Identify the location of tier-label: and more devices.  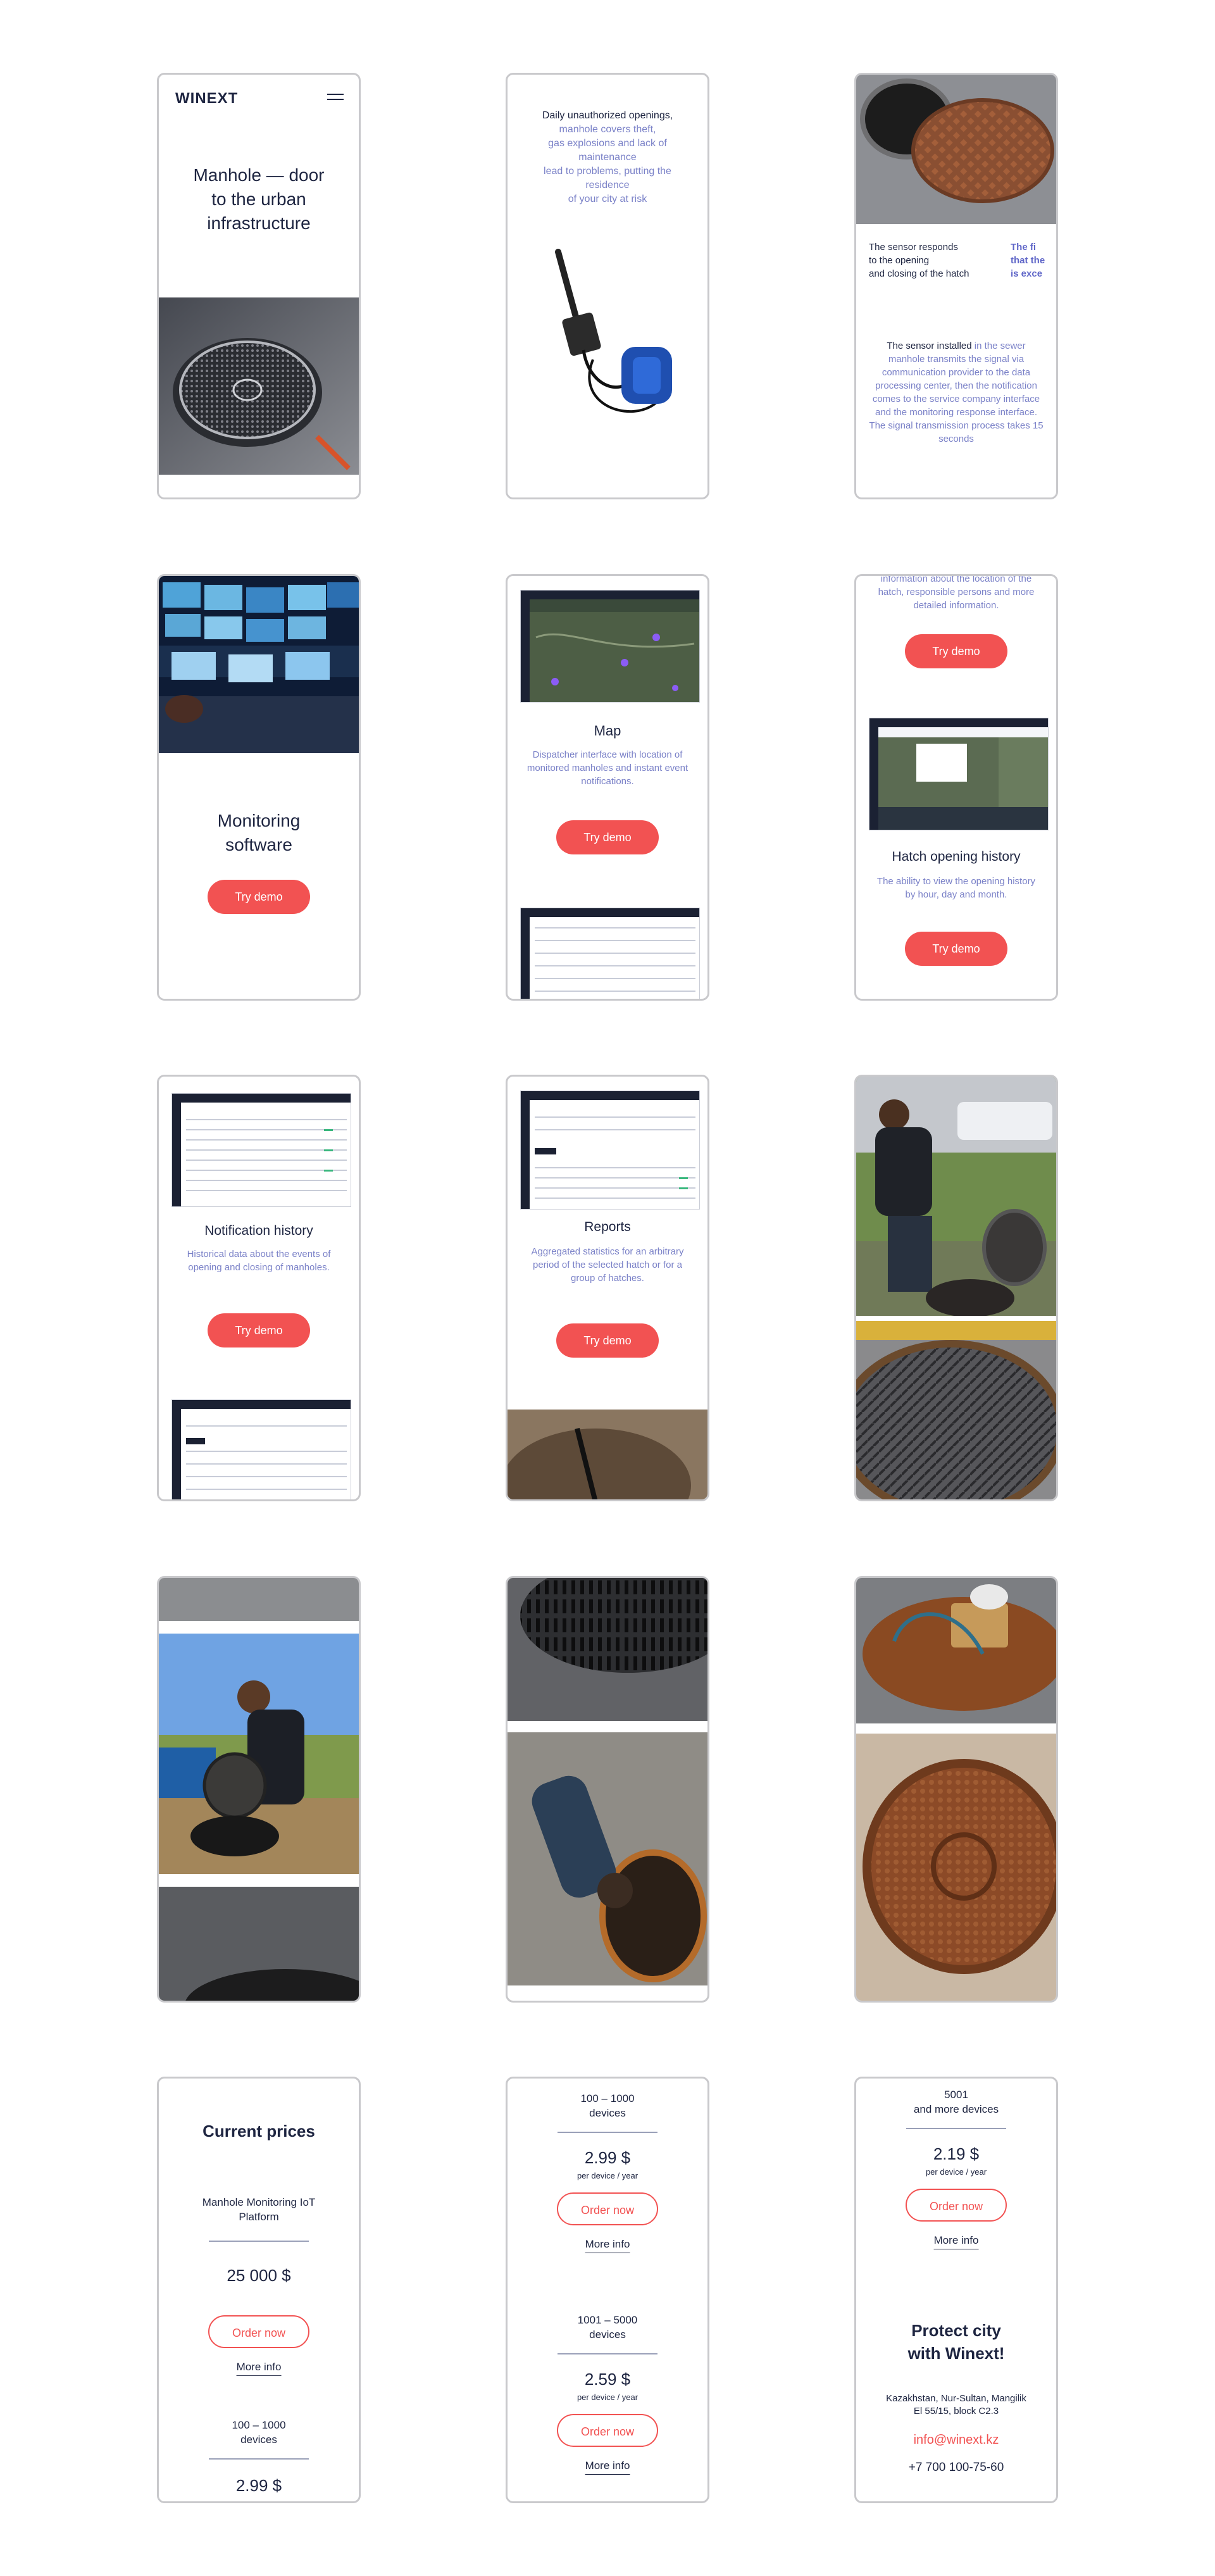
(956, 2109).